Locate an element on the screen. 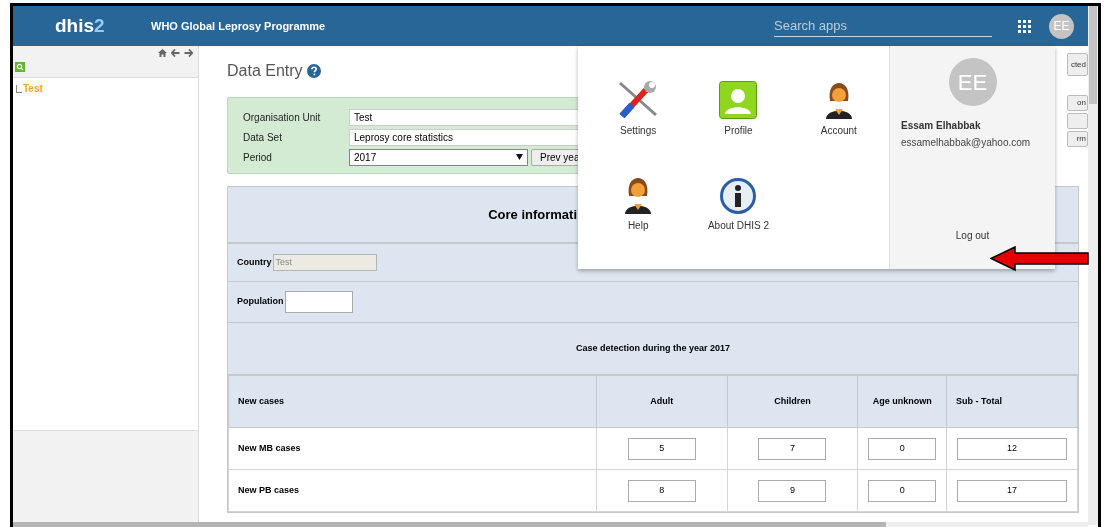  app-tile: Help is located at coordinates (638, 221).